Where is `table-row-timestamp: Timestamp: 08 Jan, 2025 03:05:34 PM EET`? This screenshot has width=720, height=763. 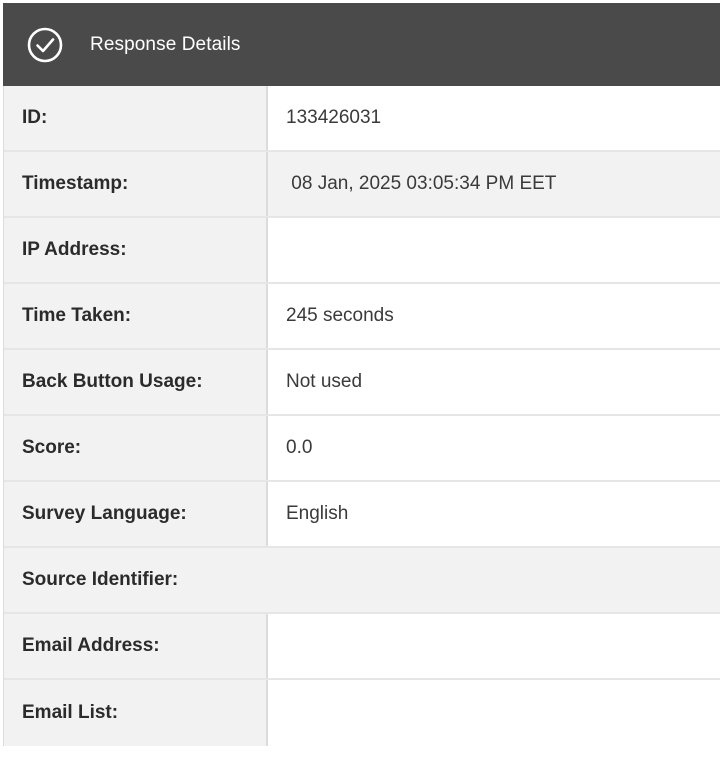
table-row-timestamp: Timestamp: 08 Jan, 2025 03:05:34 PM EET is located at coordinates (362, 185).